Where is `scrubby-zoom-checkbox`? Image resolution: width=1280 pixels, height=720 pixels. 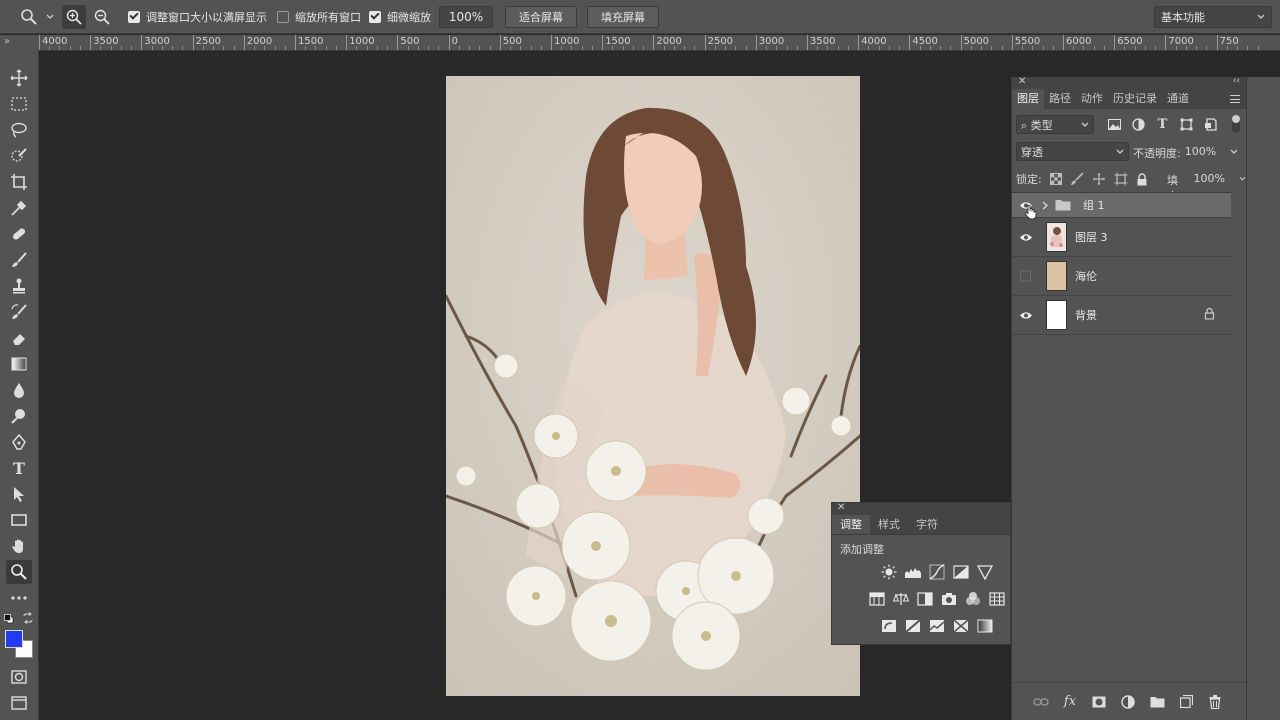 scrubby-zoom-checkbox is located at coordinates (375, 16).